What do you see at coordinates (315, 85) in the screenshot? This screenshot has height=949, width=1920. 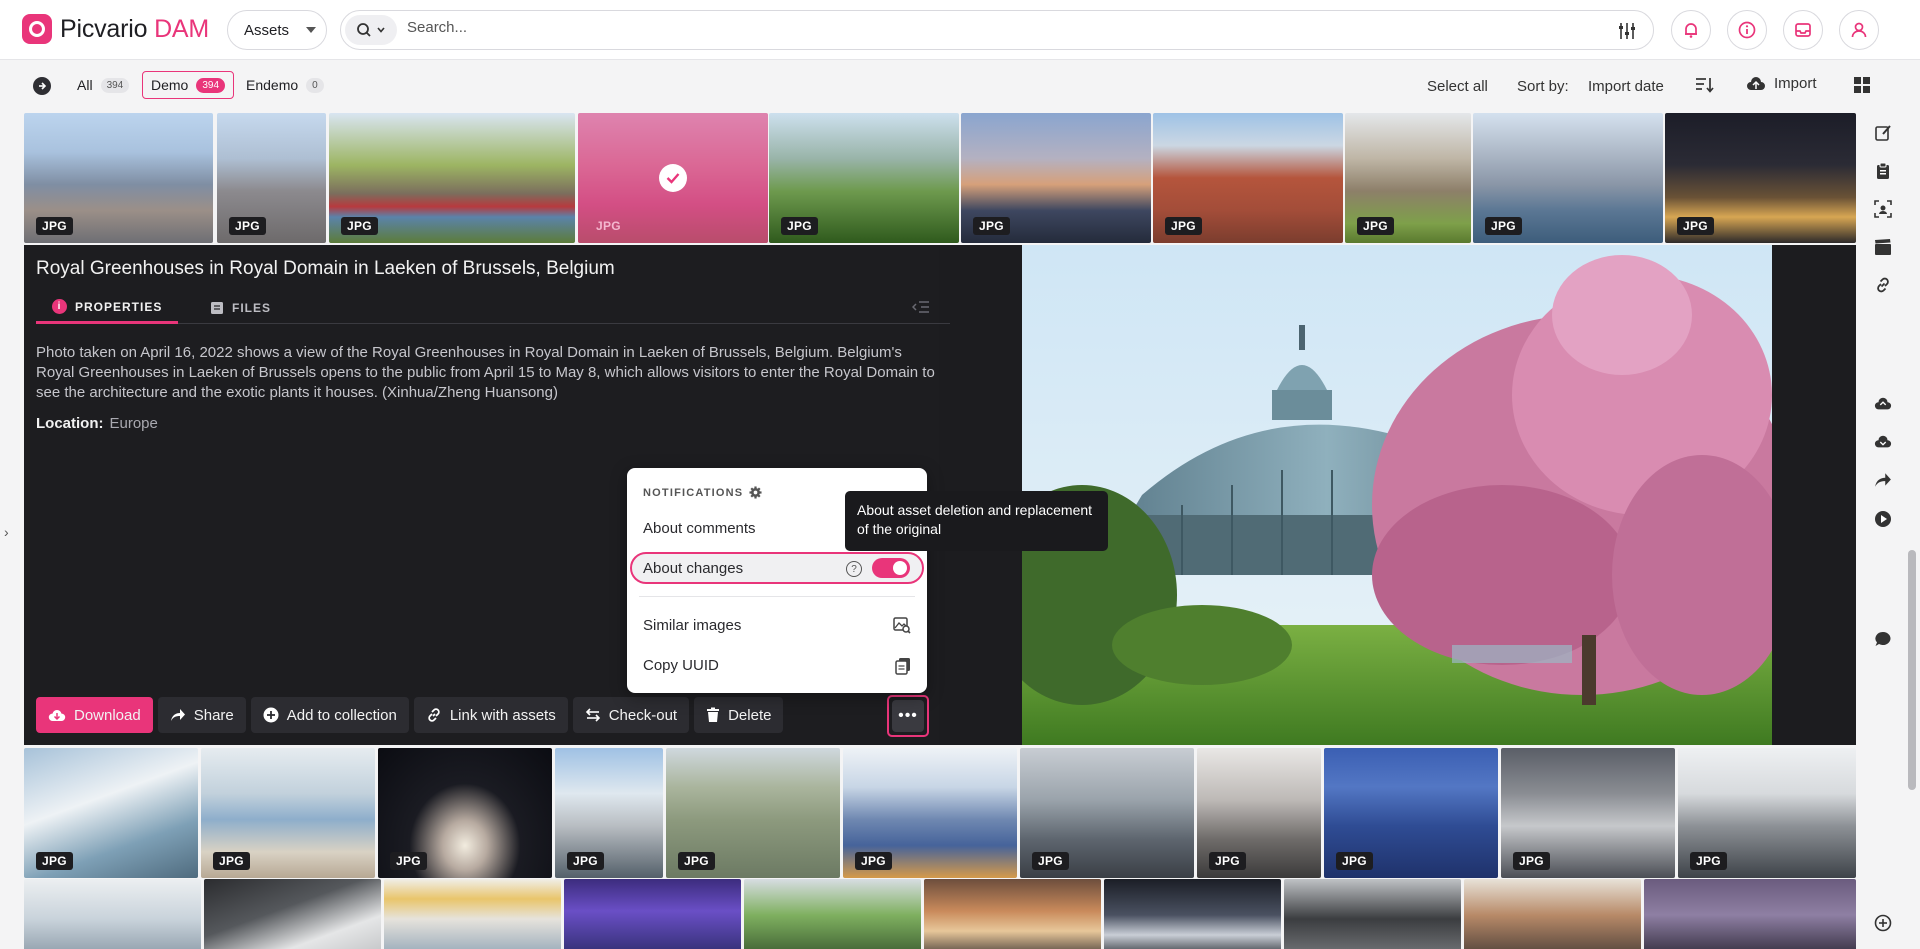 I see `chip-count: 0` at bounding box center [315, 85].